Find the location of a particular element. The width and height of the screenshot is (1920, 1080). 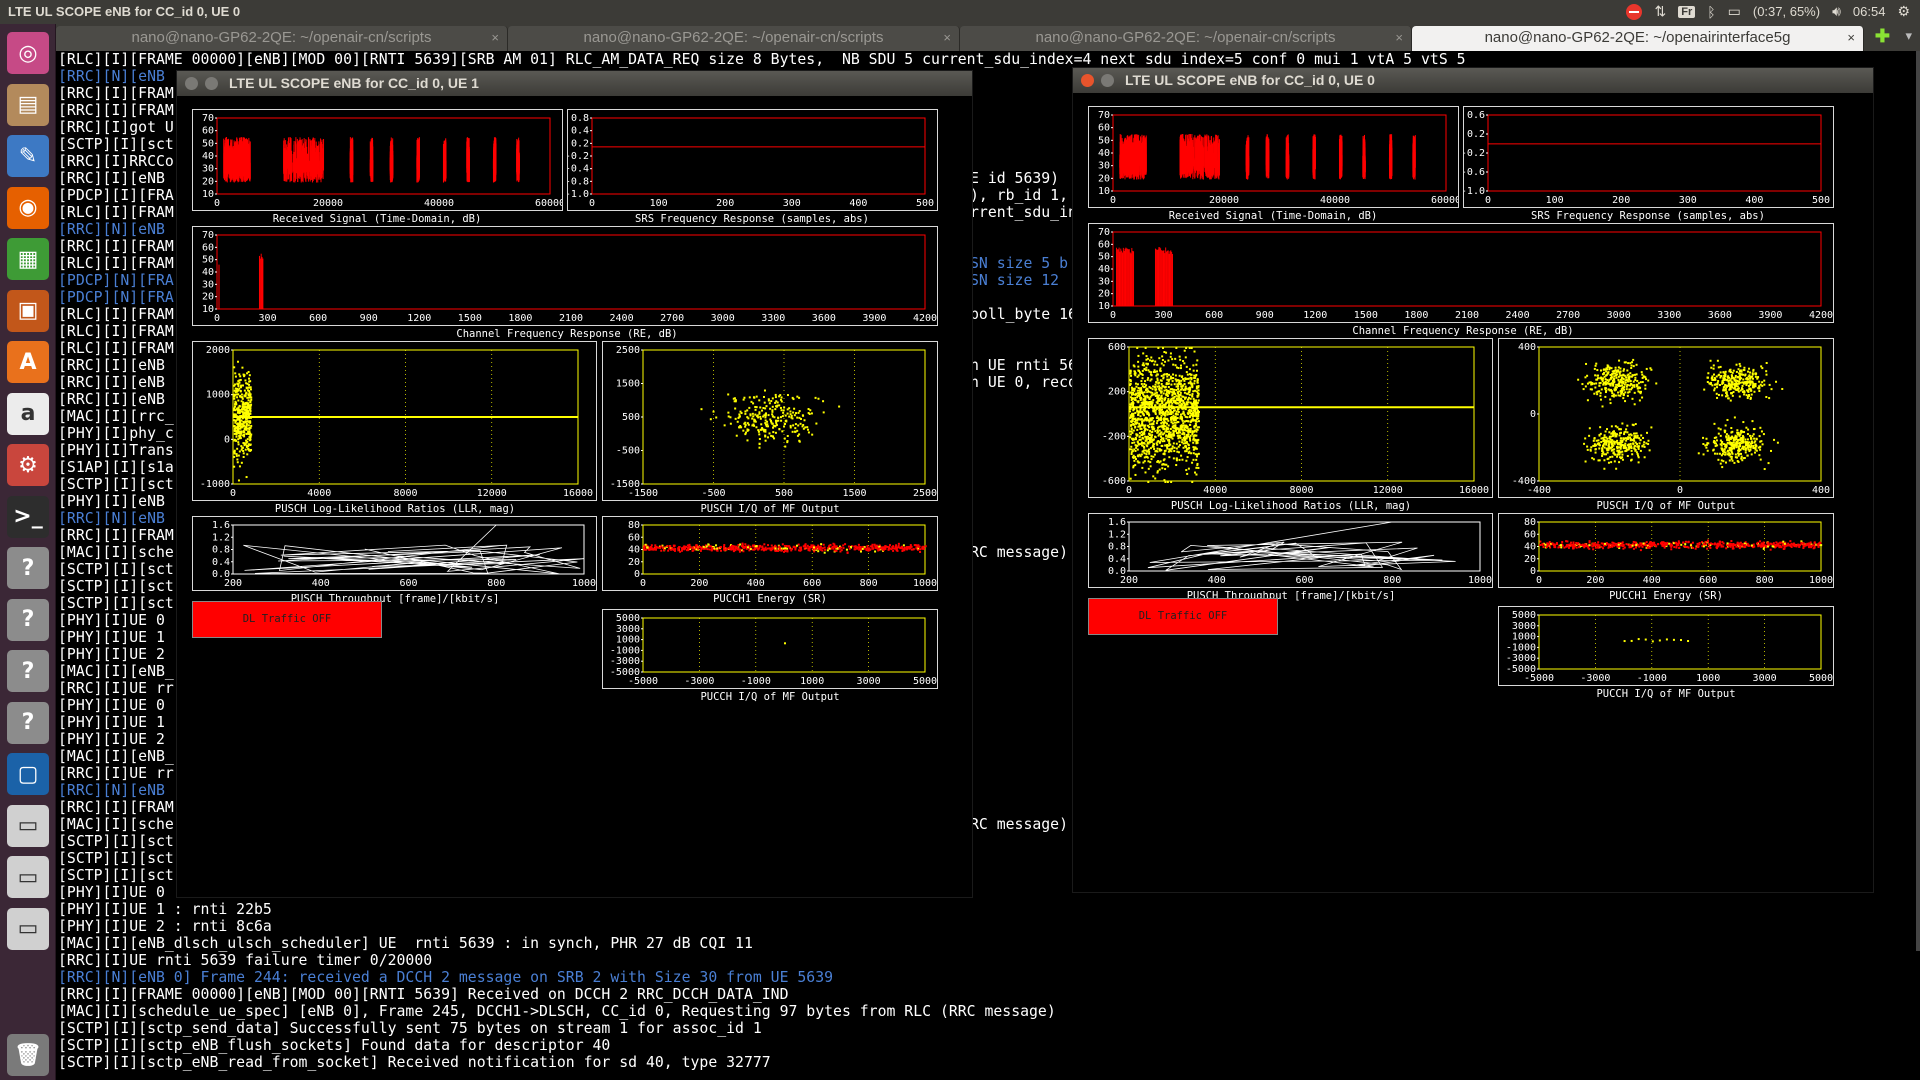

launcher-calc-icon: ▦ is located at coordinates (28, 259).